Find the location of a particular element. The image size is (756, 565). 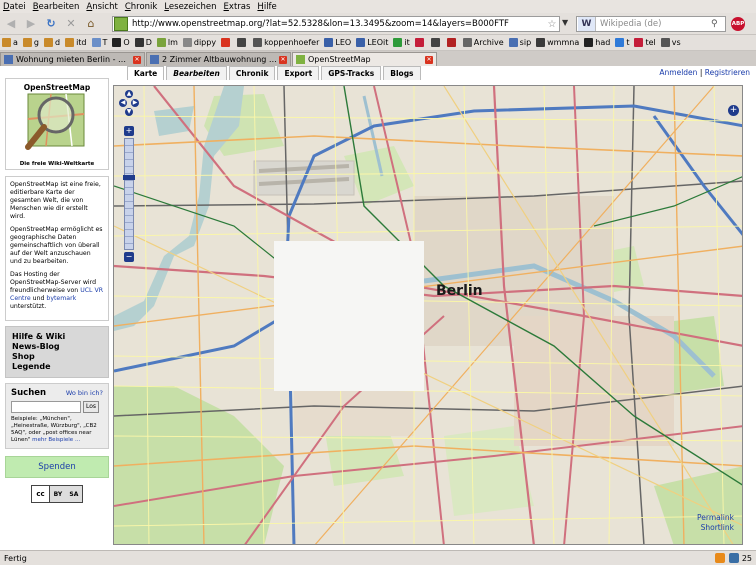

hosting-text: und is located at coordinates (38, 298).